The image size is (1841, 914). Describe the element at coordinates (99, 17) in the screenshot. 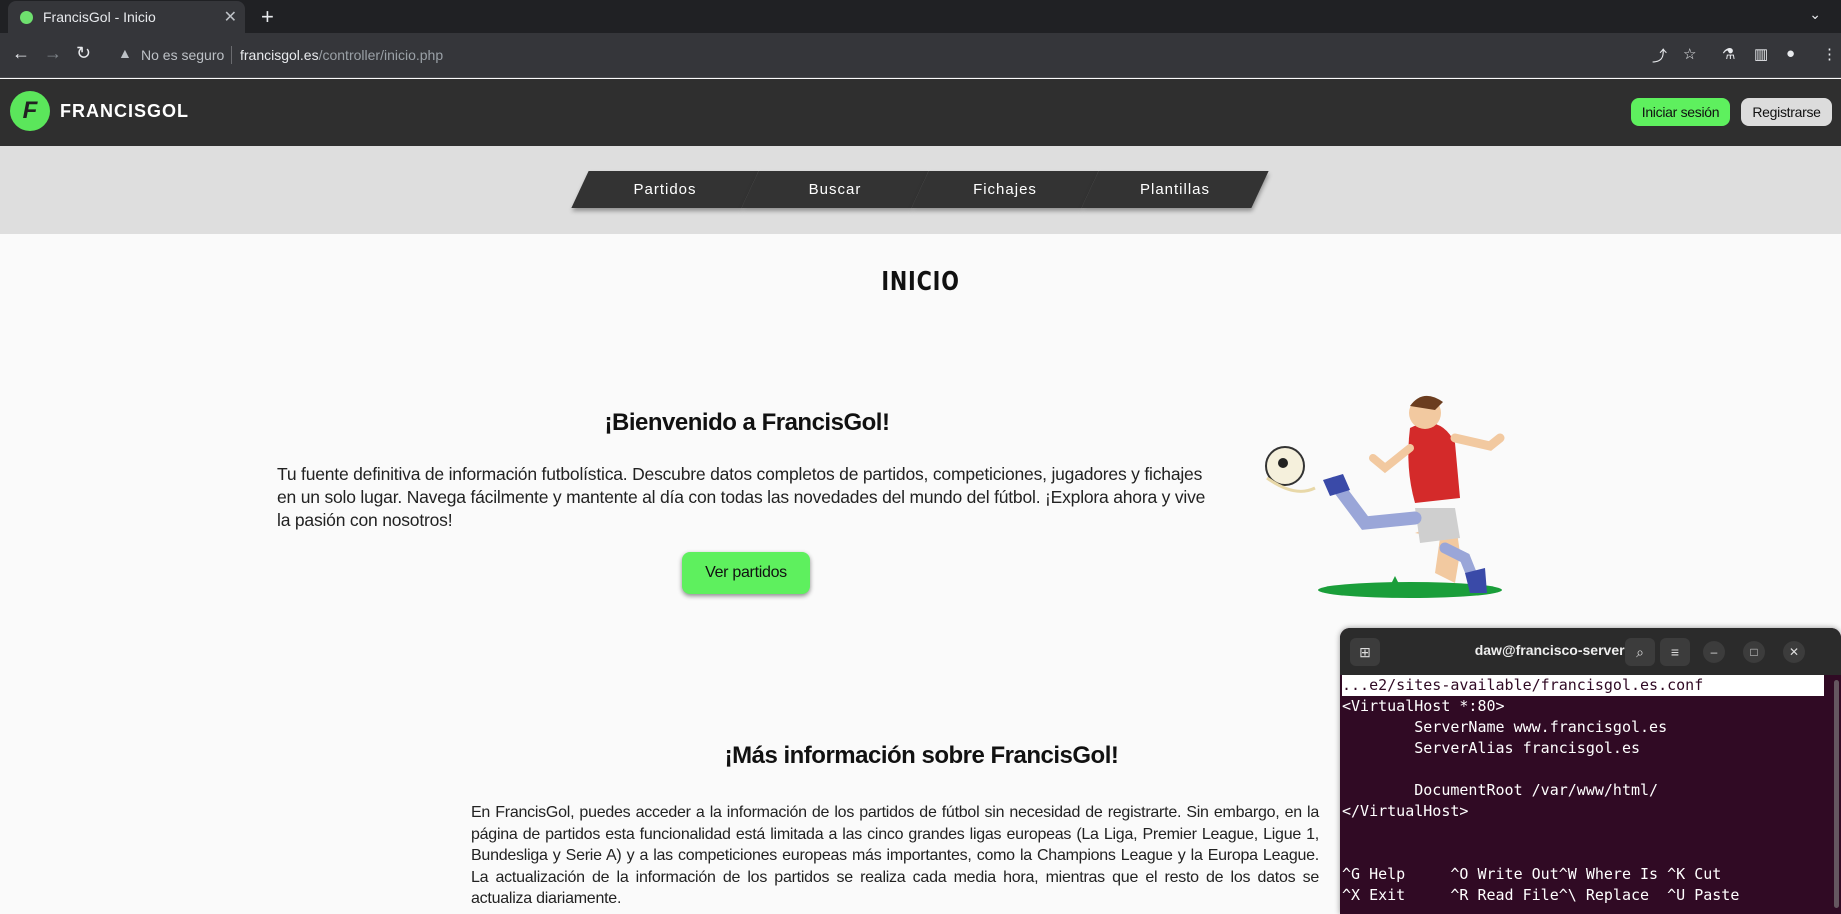

I see `tab-title: FrancisGol - Inicio` at that location.